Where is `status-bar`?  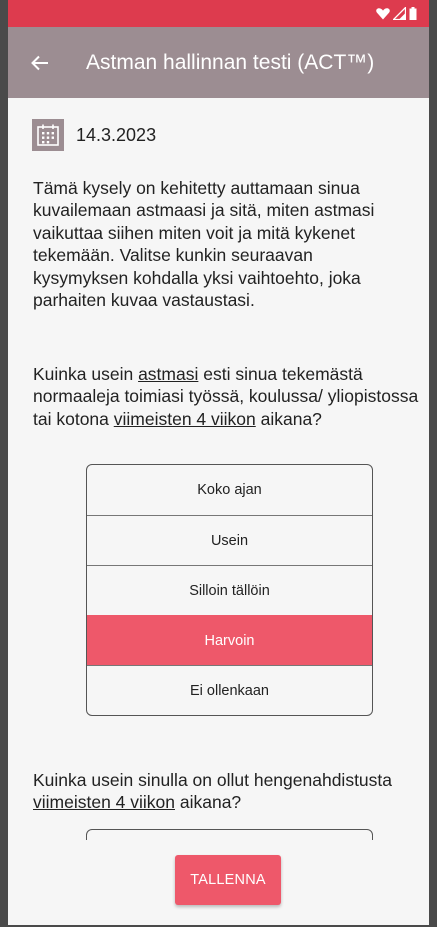 status-bar is located at coordinates (218, 13).